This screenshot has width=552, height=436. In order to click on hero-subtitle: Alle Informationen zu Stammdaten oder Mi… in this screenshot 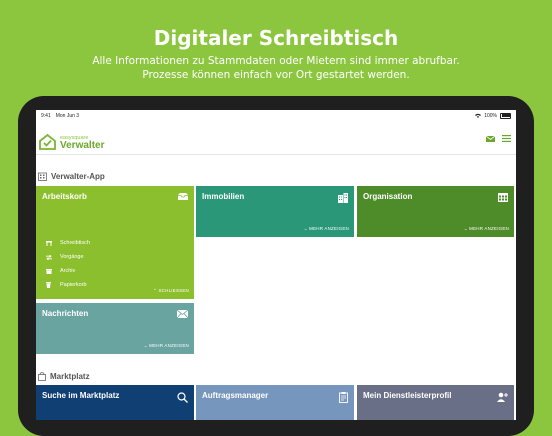, I will do `click(276, 68)`.